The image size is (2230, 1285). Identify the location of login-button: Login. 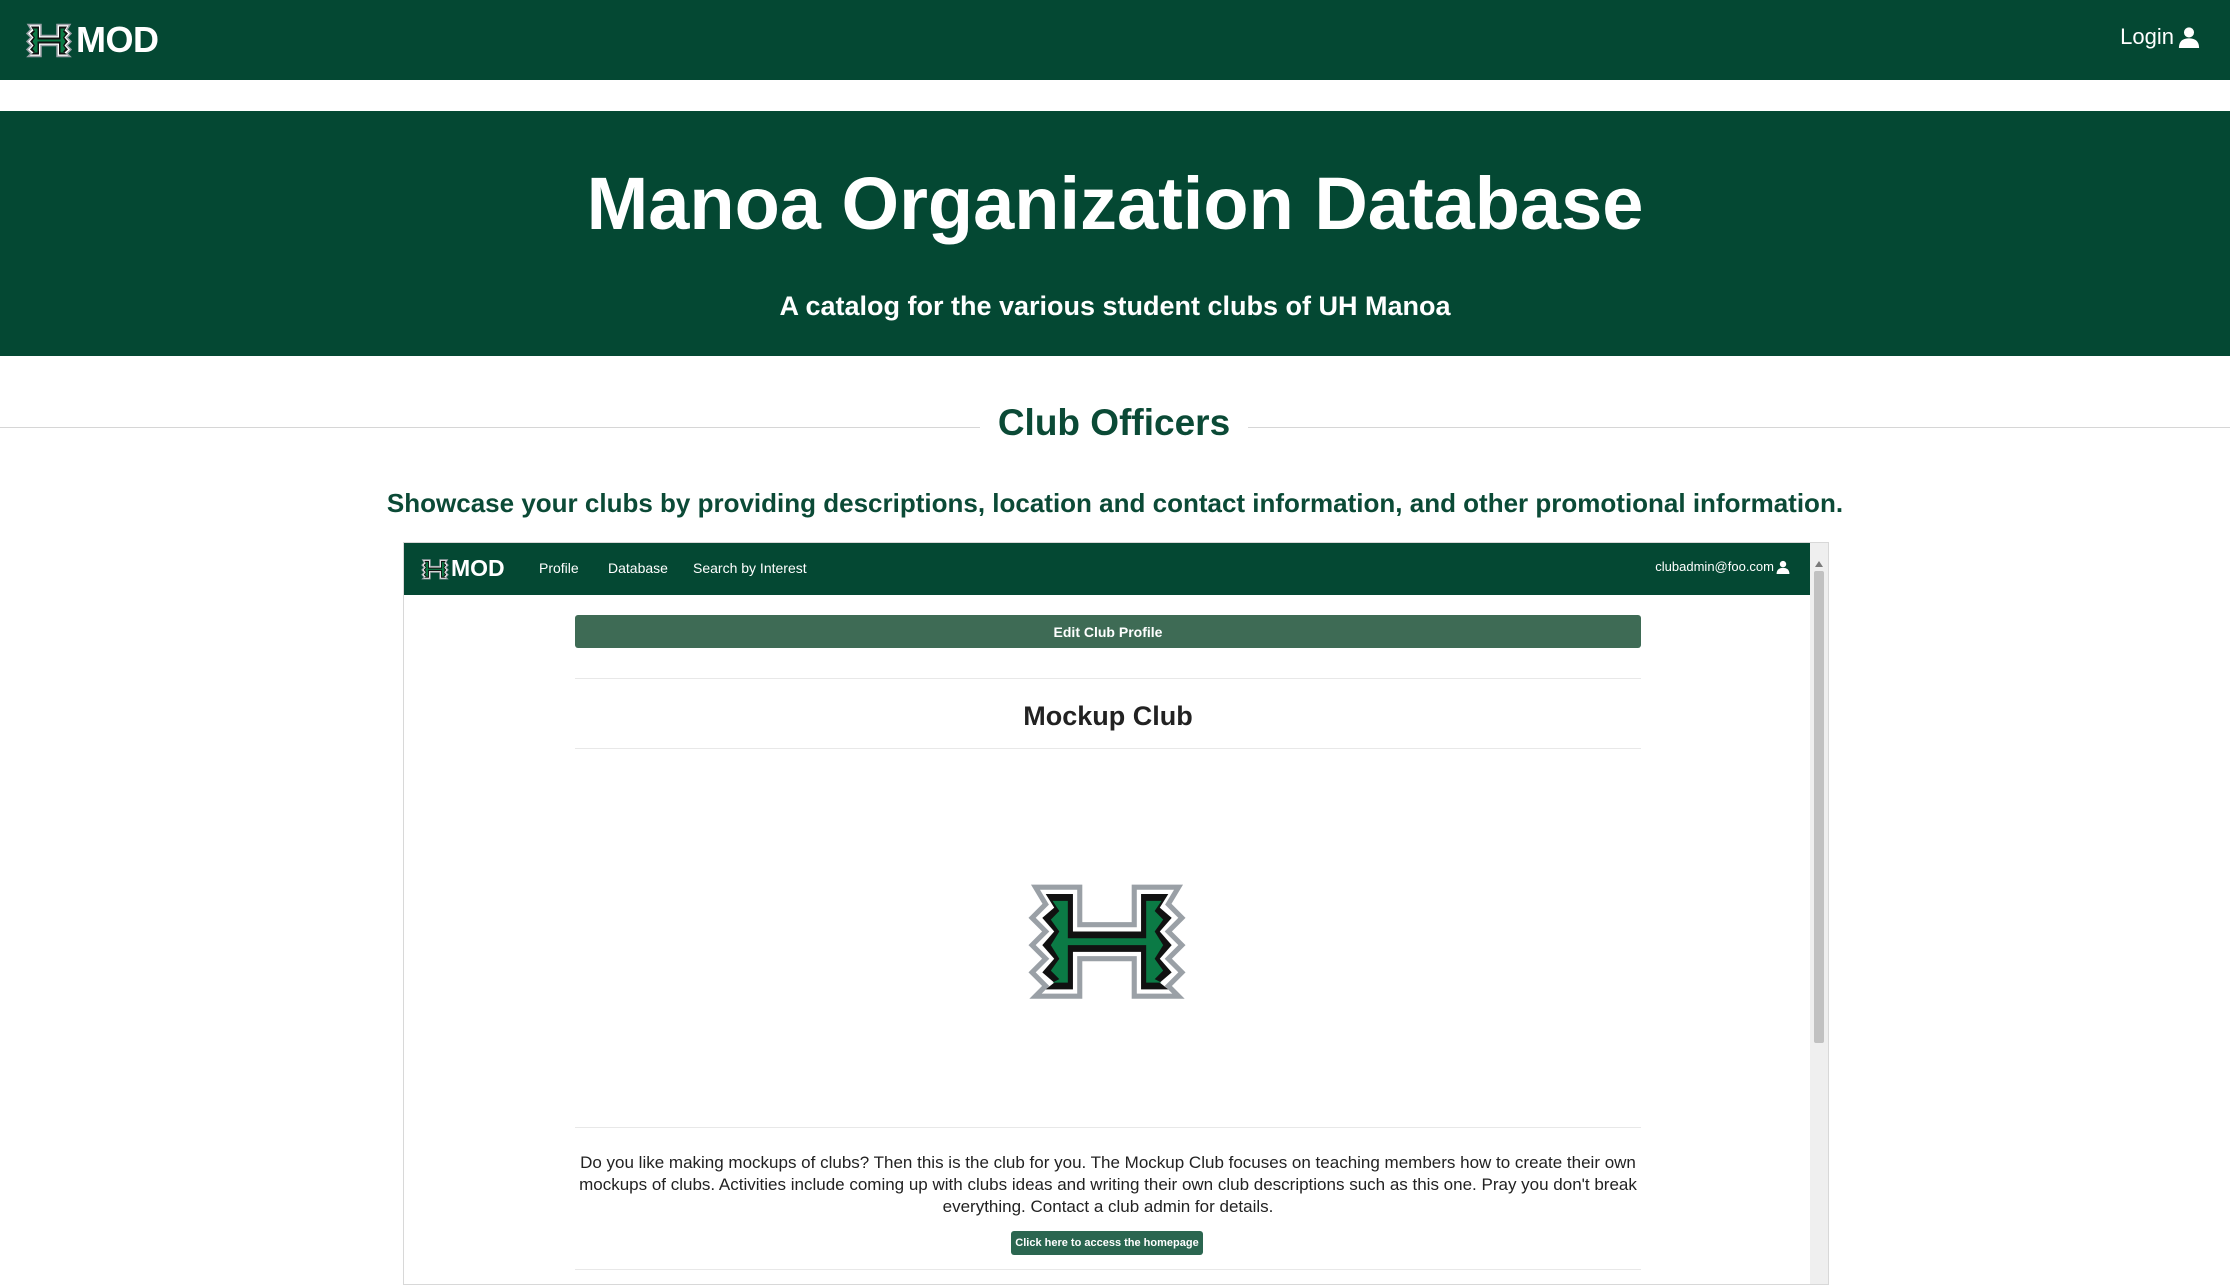
(2160, 37).